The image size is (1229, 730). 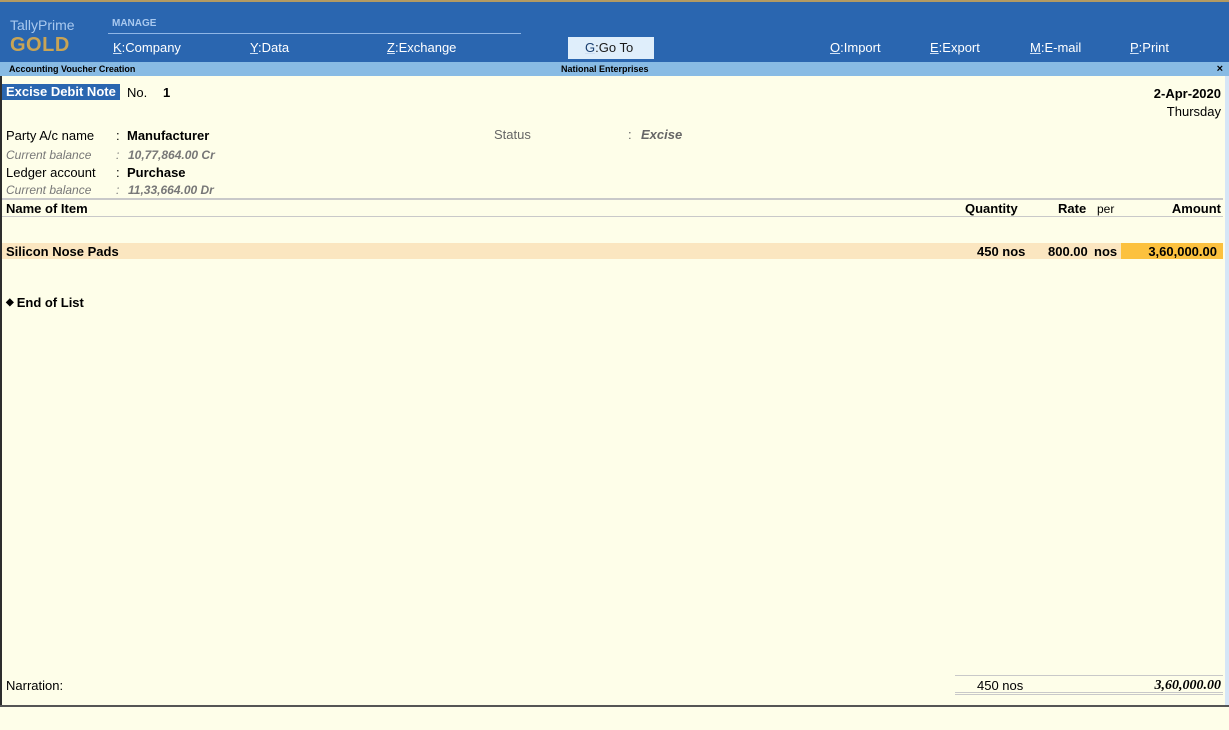 I want to click on menu-label: Export, so click(x=961, y=47).